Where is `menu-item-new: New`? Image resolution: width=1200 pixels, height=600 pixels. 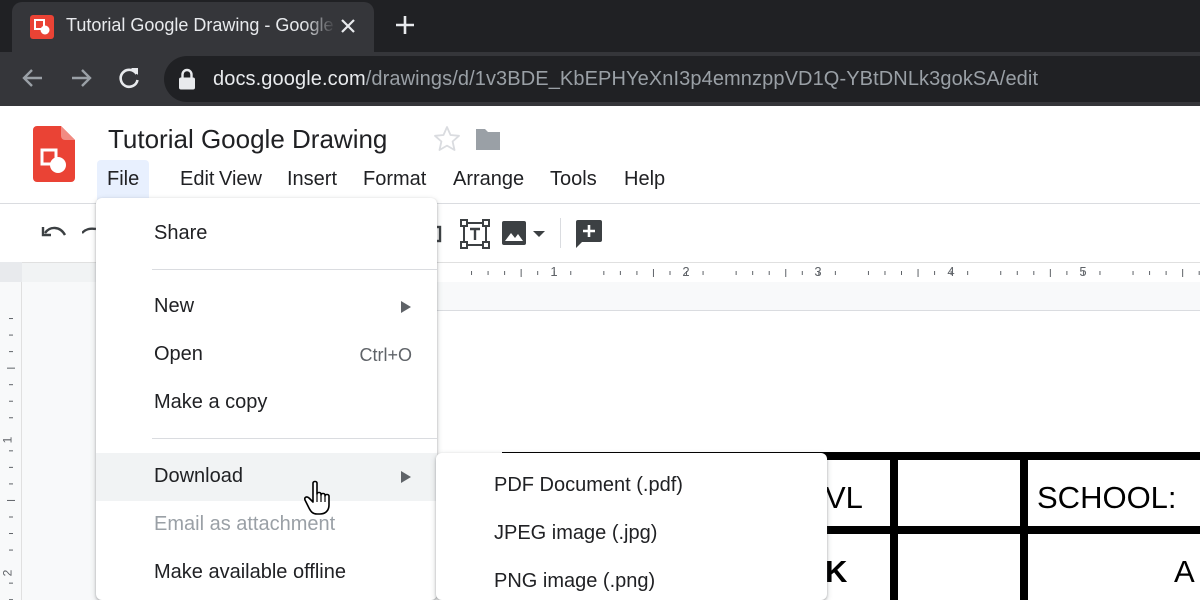 menu-item-new: New is located at coordinates (266, 307).